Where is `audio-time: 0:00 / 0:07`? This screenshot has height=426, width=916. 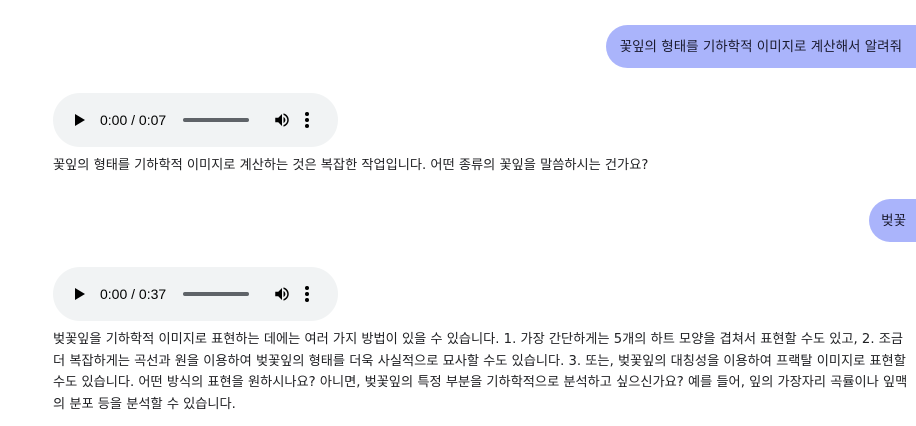
audio-time: 0:00 / 0:07 is located at coordinates (133, 120).